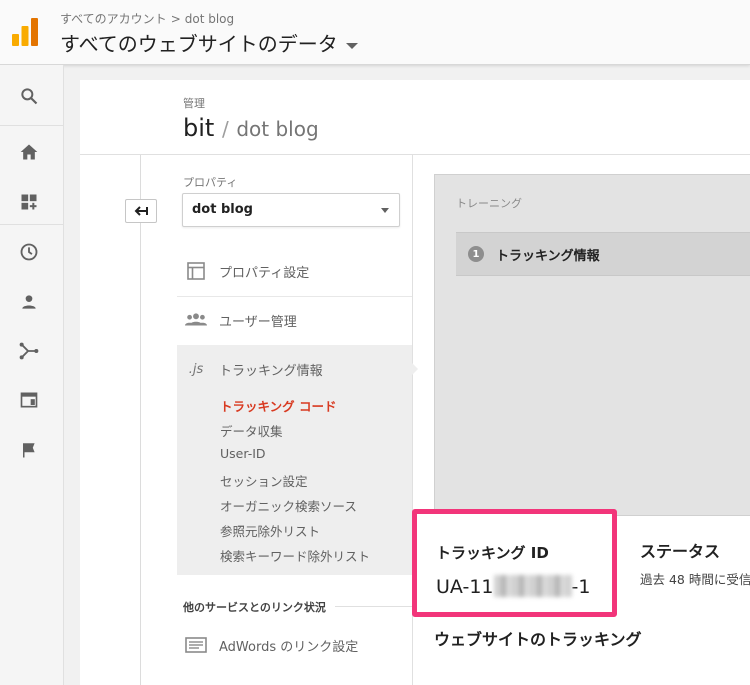  Describe the element at coordinates (581, 587) in the screenshot. I see `tracking-id-suffix: -1` at that location.